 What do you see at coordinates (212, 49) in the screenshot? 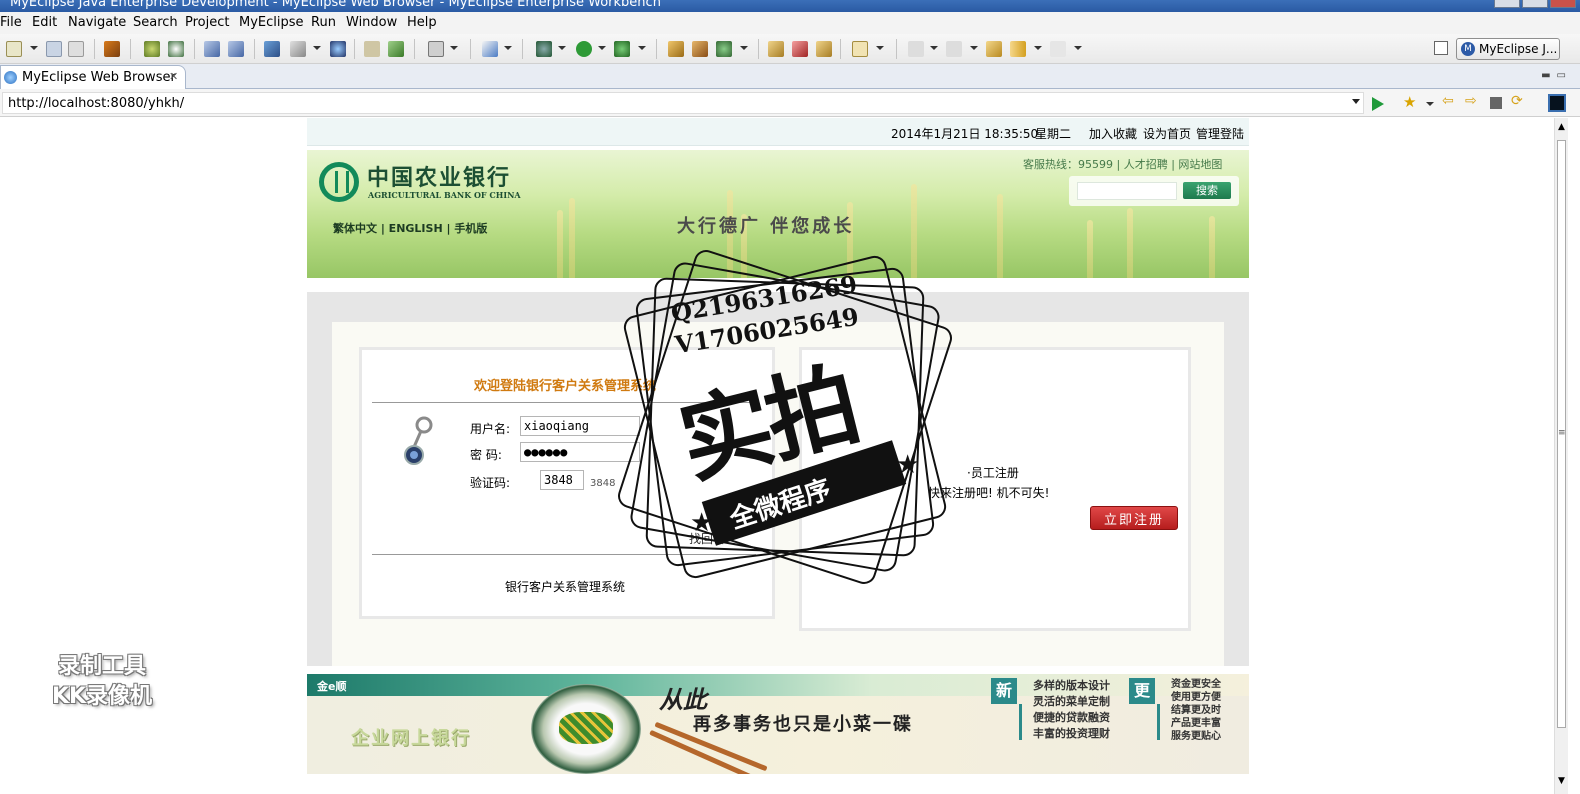
I see `wizard-icon` at bounding box center [212, 49].